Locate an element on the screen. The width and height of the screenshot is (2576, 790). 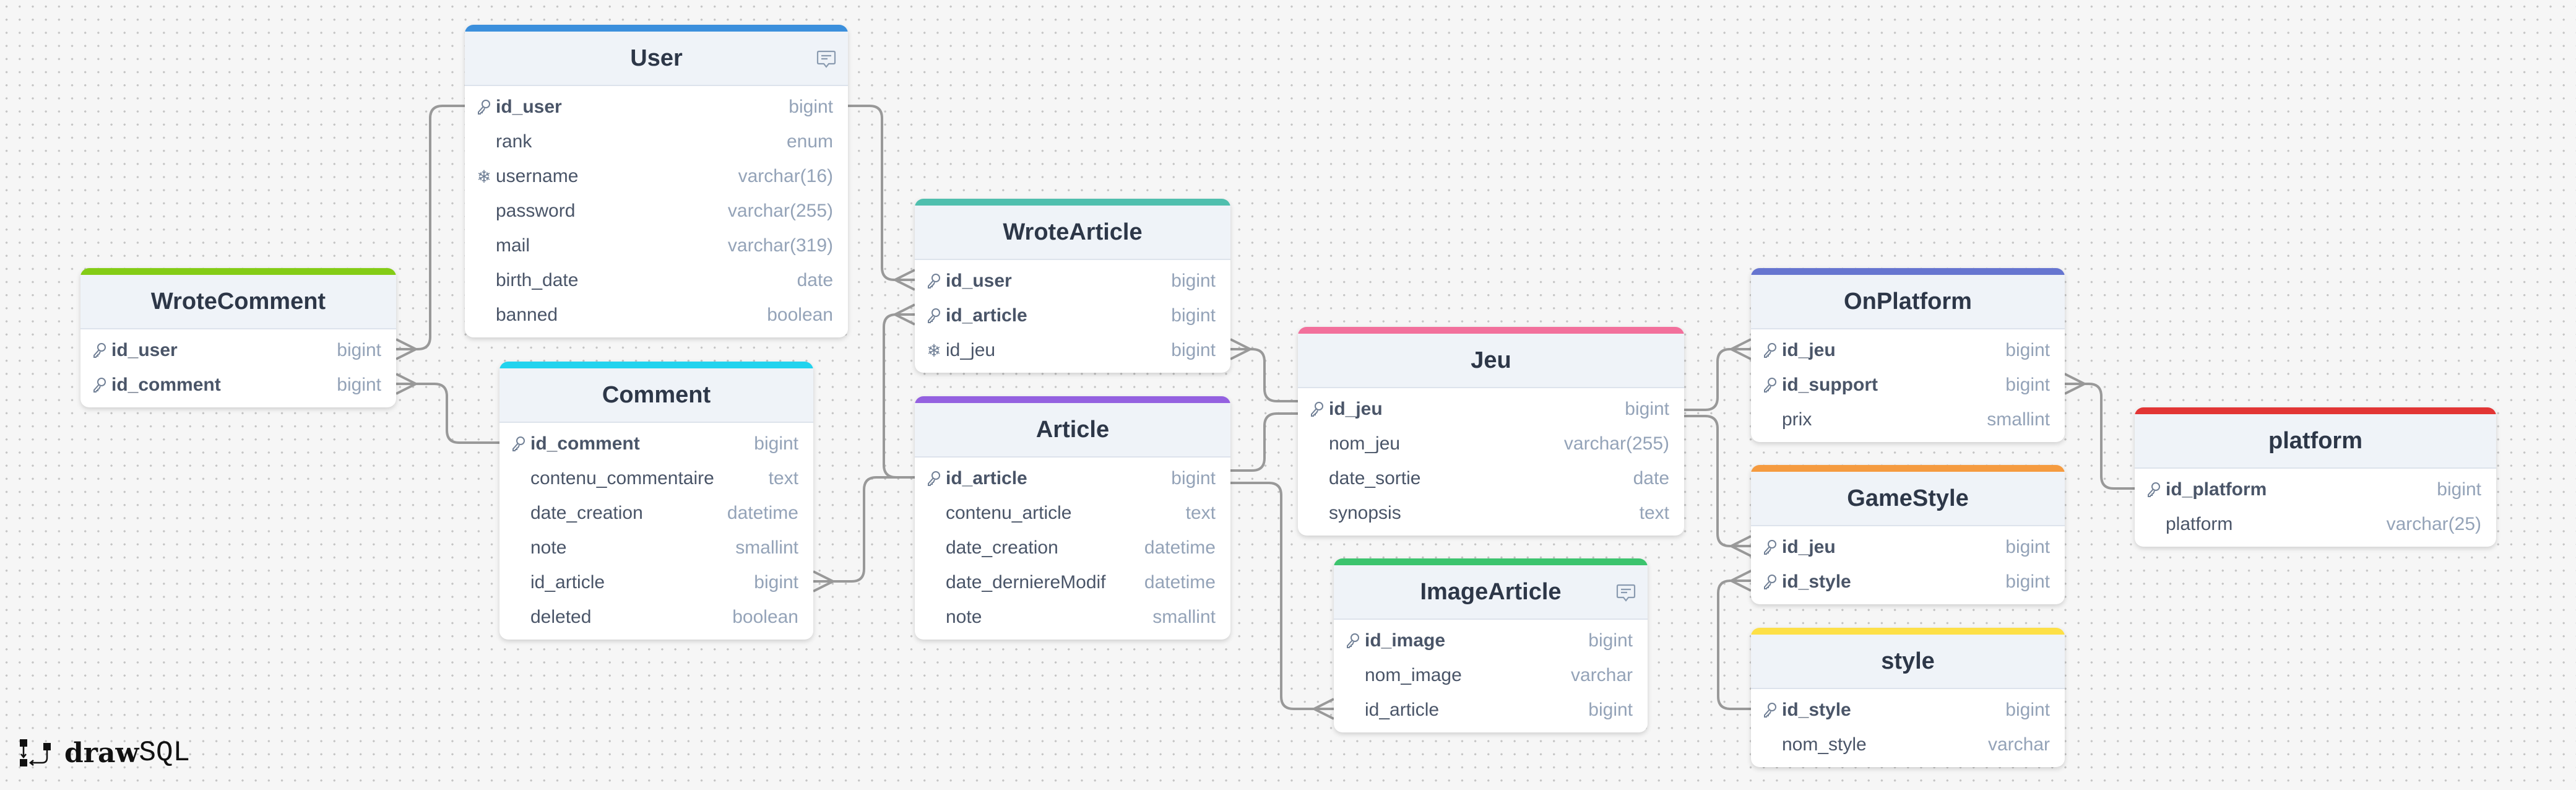
column-row: id_platform bigint is located at coordinates (2315, 489).